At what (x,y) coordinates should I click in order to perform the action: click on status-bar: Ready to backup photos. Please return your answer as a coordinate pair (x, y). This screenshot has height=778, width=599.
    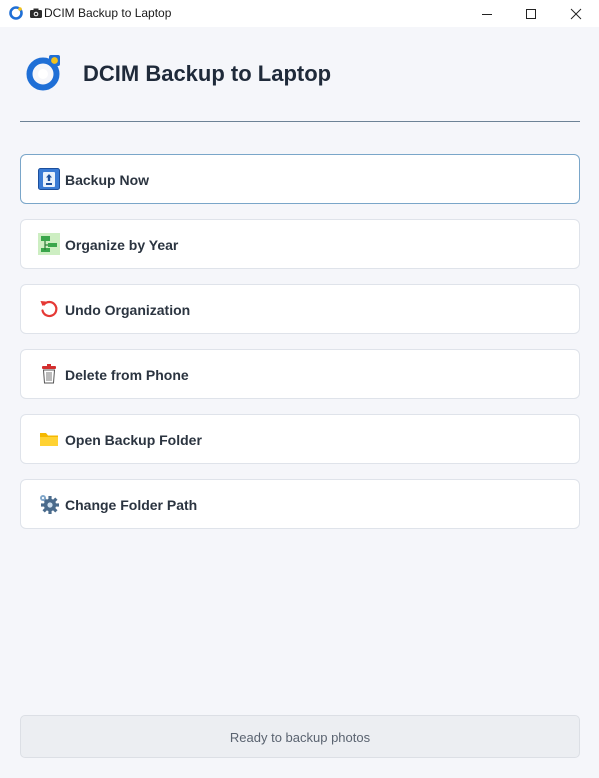
    Looking at the image, I should click on (300, 736).